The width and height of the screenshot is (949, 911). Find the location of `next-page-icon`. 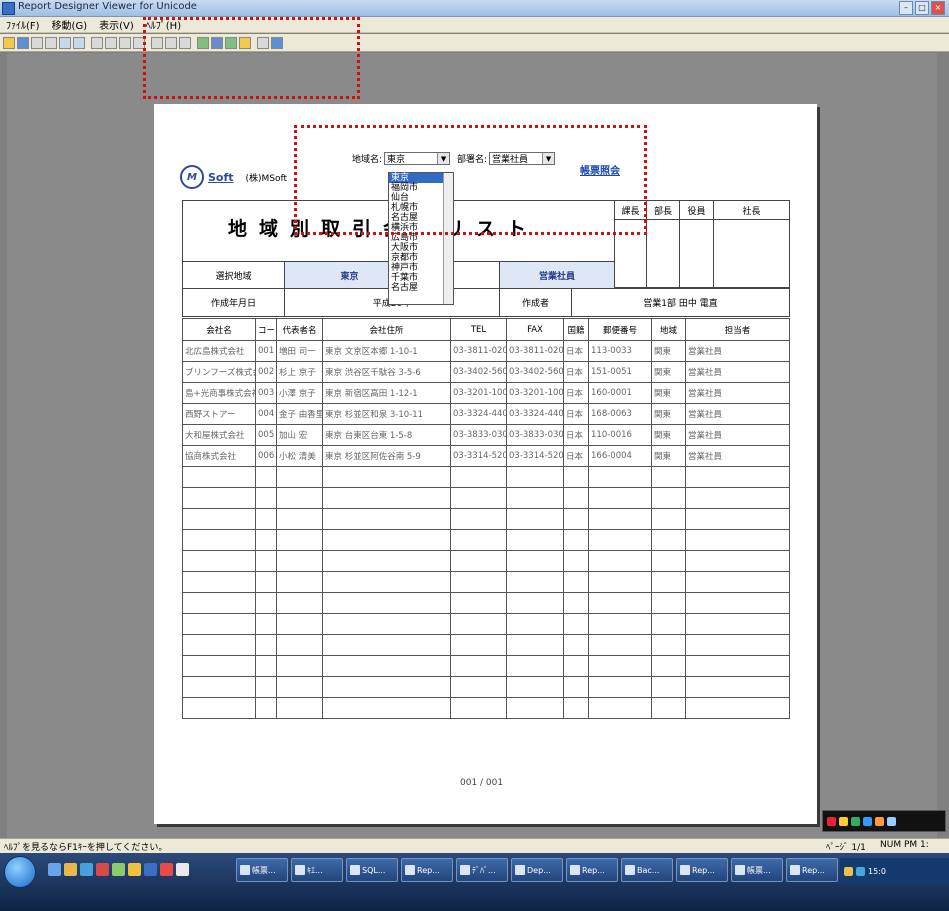

next-page-icon is located at coordinates (125, 42).